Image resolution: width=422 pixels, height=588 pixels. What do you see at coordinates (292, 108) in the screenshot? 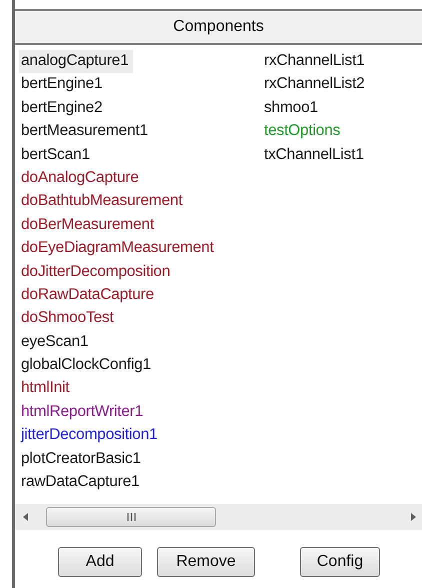
I see `component-item: shmoo1` at bounding box center [292, 108].